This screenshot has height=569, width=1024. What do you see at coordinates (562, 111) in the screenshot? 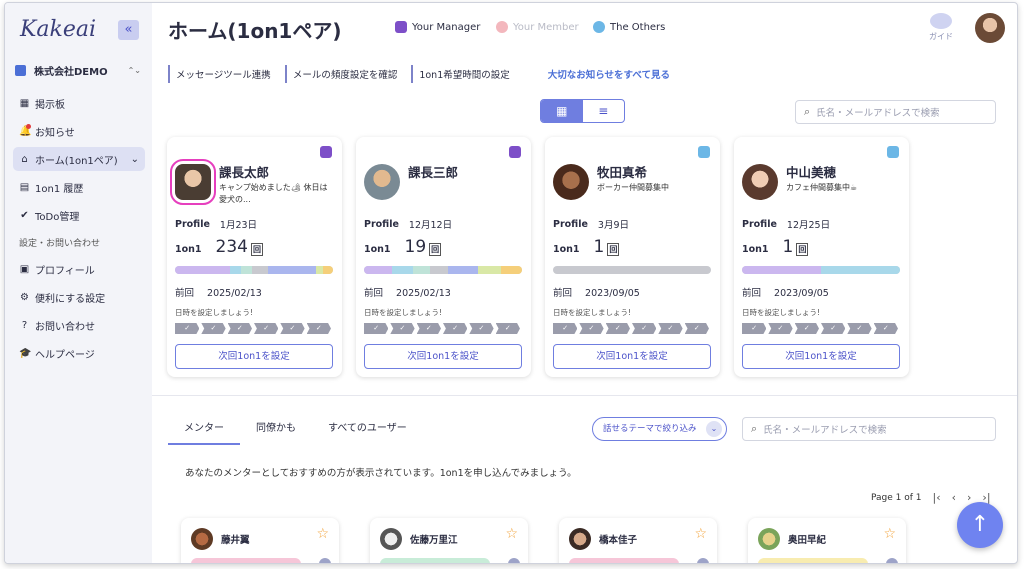
I see `grid-view-icon: ▦` at bounding box center [562, 111].